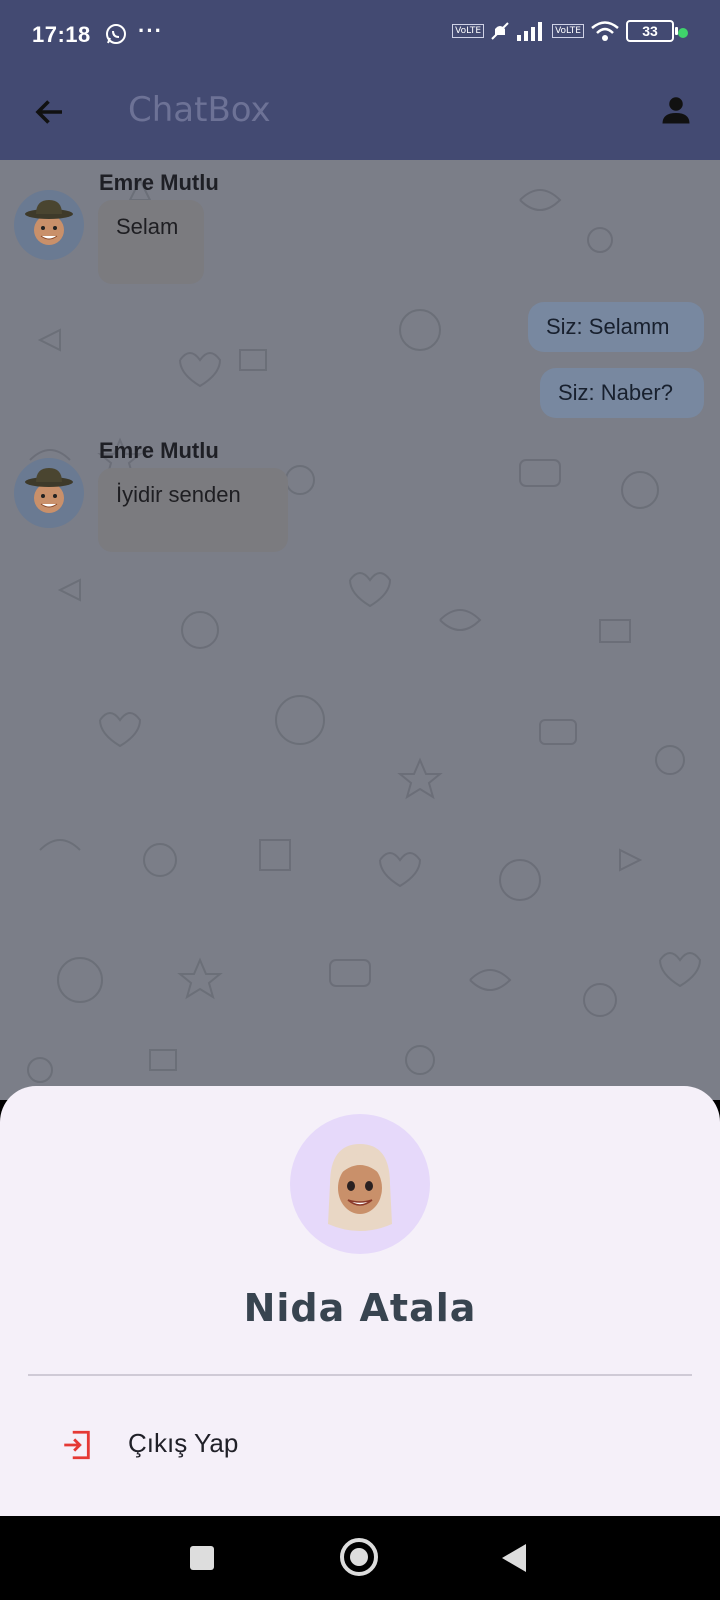 Image resolution: width=720 pixels, height=1600 pixels. I want to click on message-text: Selam, so click(147, 226).